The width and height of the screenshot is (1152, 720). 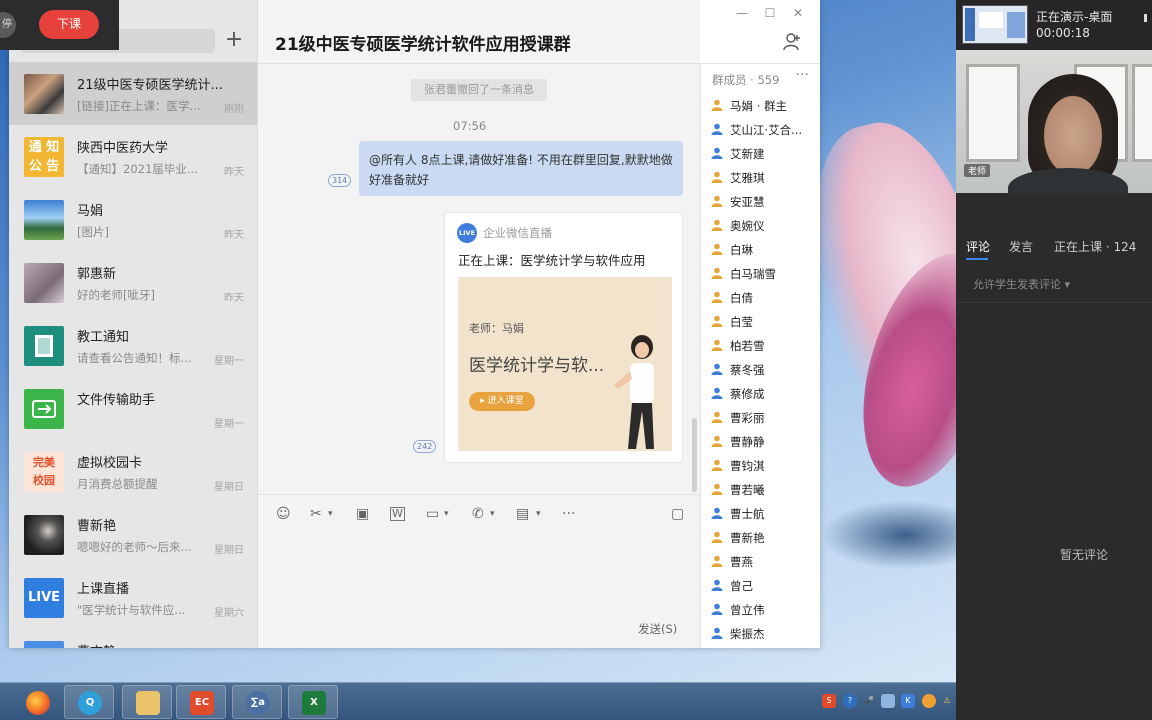 What do you see at coordinates (133, 638) in the screenshot?
I see `conversation-item: 曹文静` at bounding box center [133, 638].